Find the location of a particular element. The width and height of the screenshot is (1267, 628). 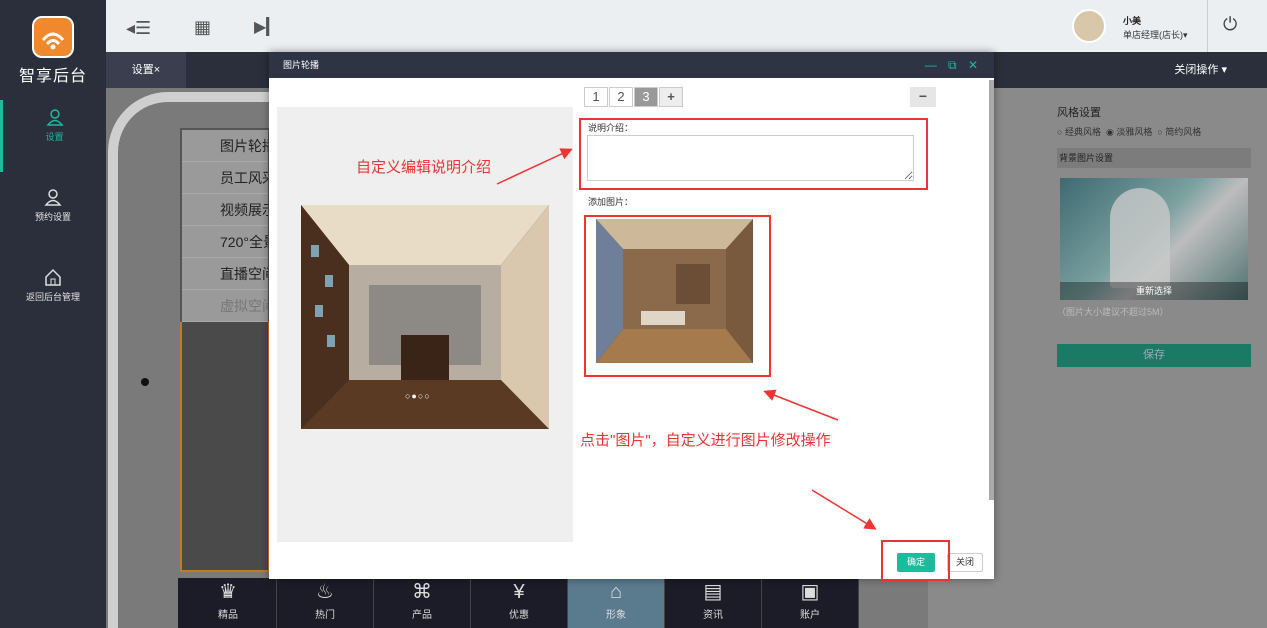

nav-item-account: ▣ 账户 is located at coordinates (810, 603).